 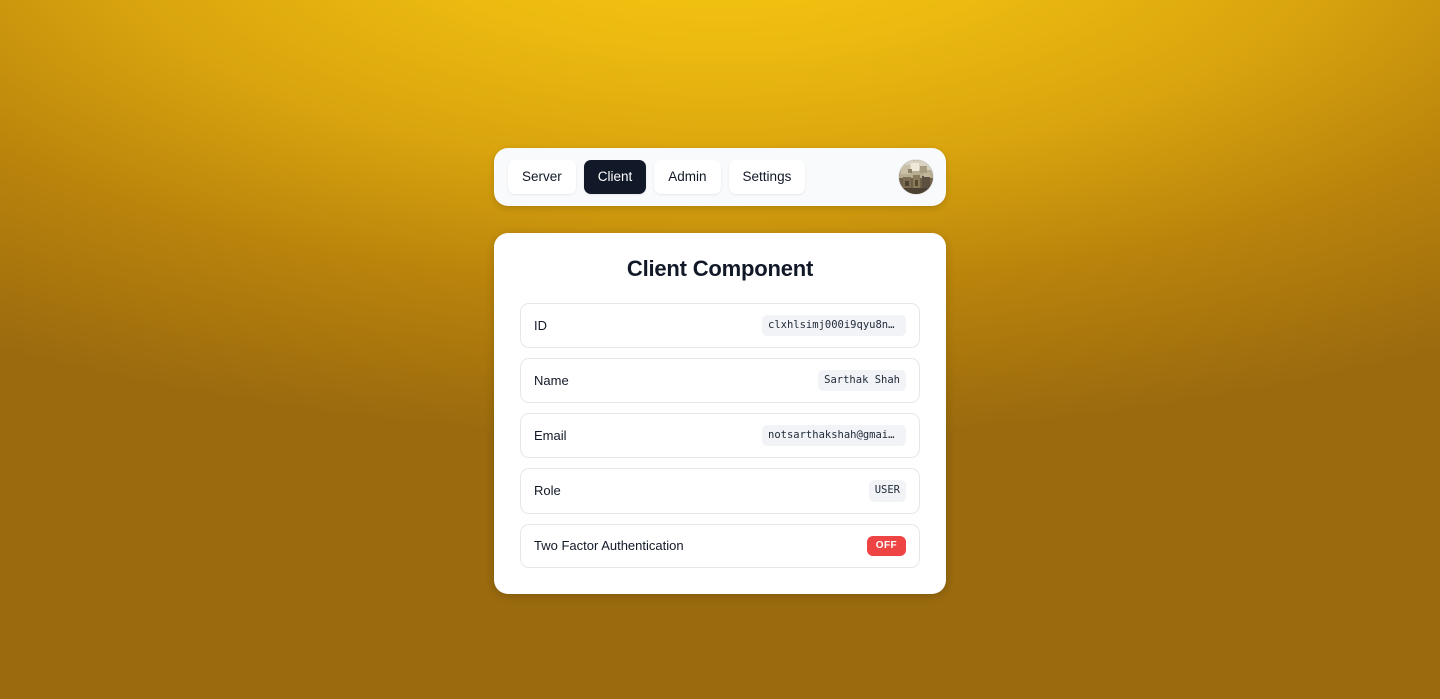 What do you see at coordinates (720, 545) in the screenshot?
I see `row-two-factor-authentication: Two Factor Authentication OFF` at bounding box center [720, 545].